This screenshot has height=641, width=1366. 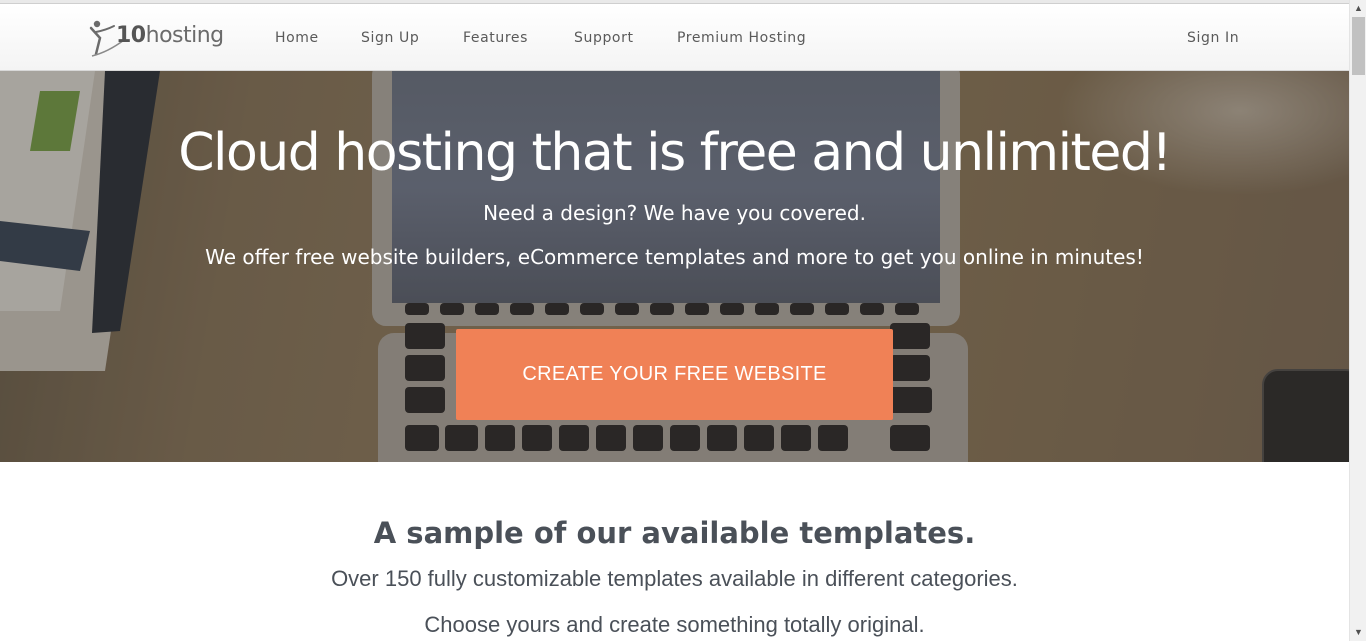 What do you see at coordinates (1358, 632) in the screenshot?
I see `scroll-down-arrow-icon: ▼` at bounding box center [1358, 632].